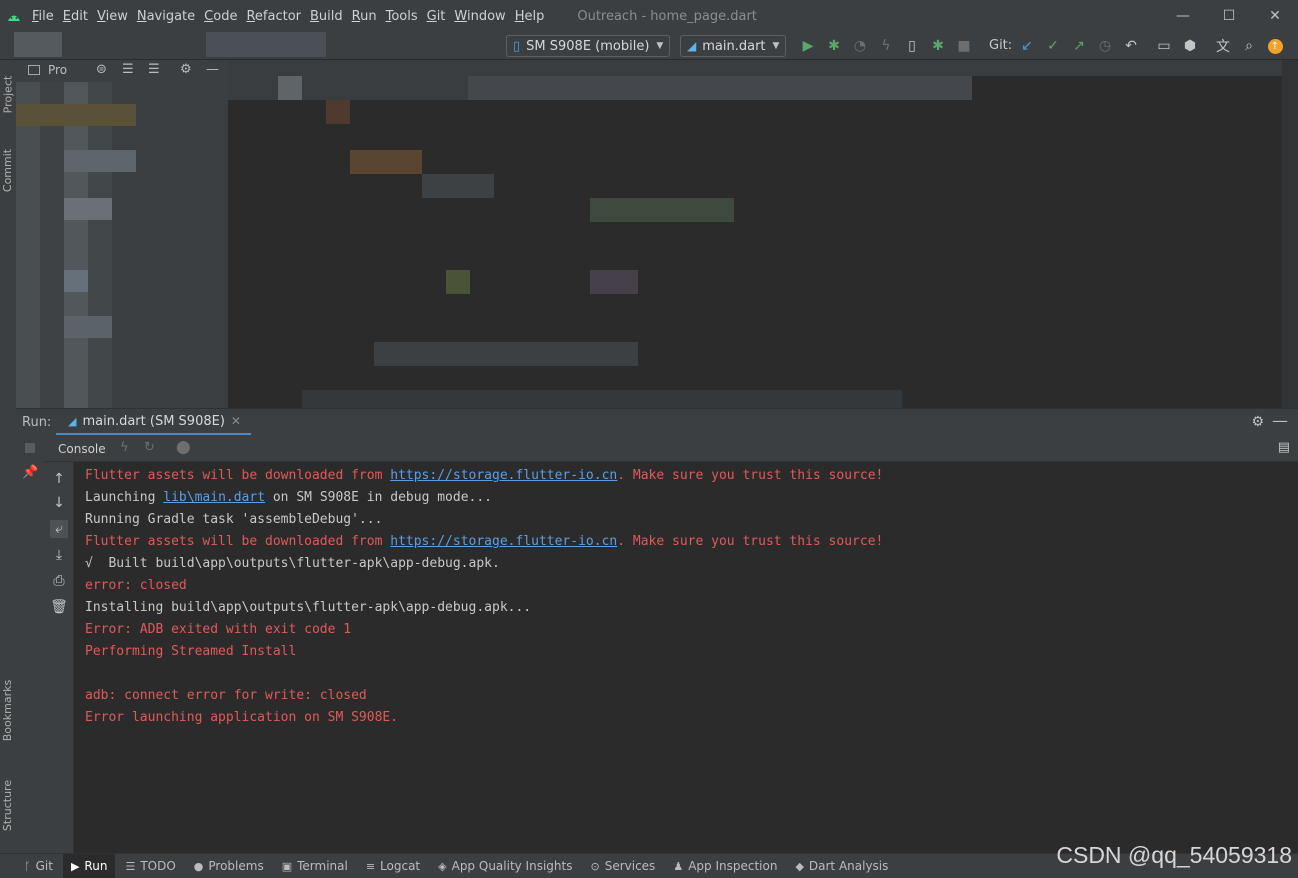  Describe the element at coordinates (236, 421) in the screenshot. I see `close-icon: ✕` at that location.